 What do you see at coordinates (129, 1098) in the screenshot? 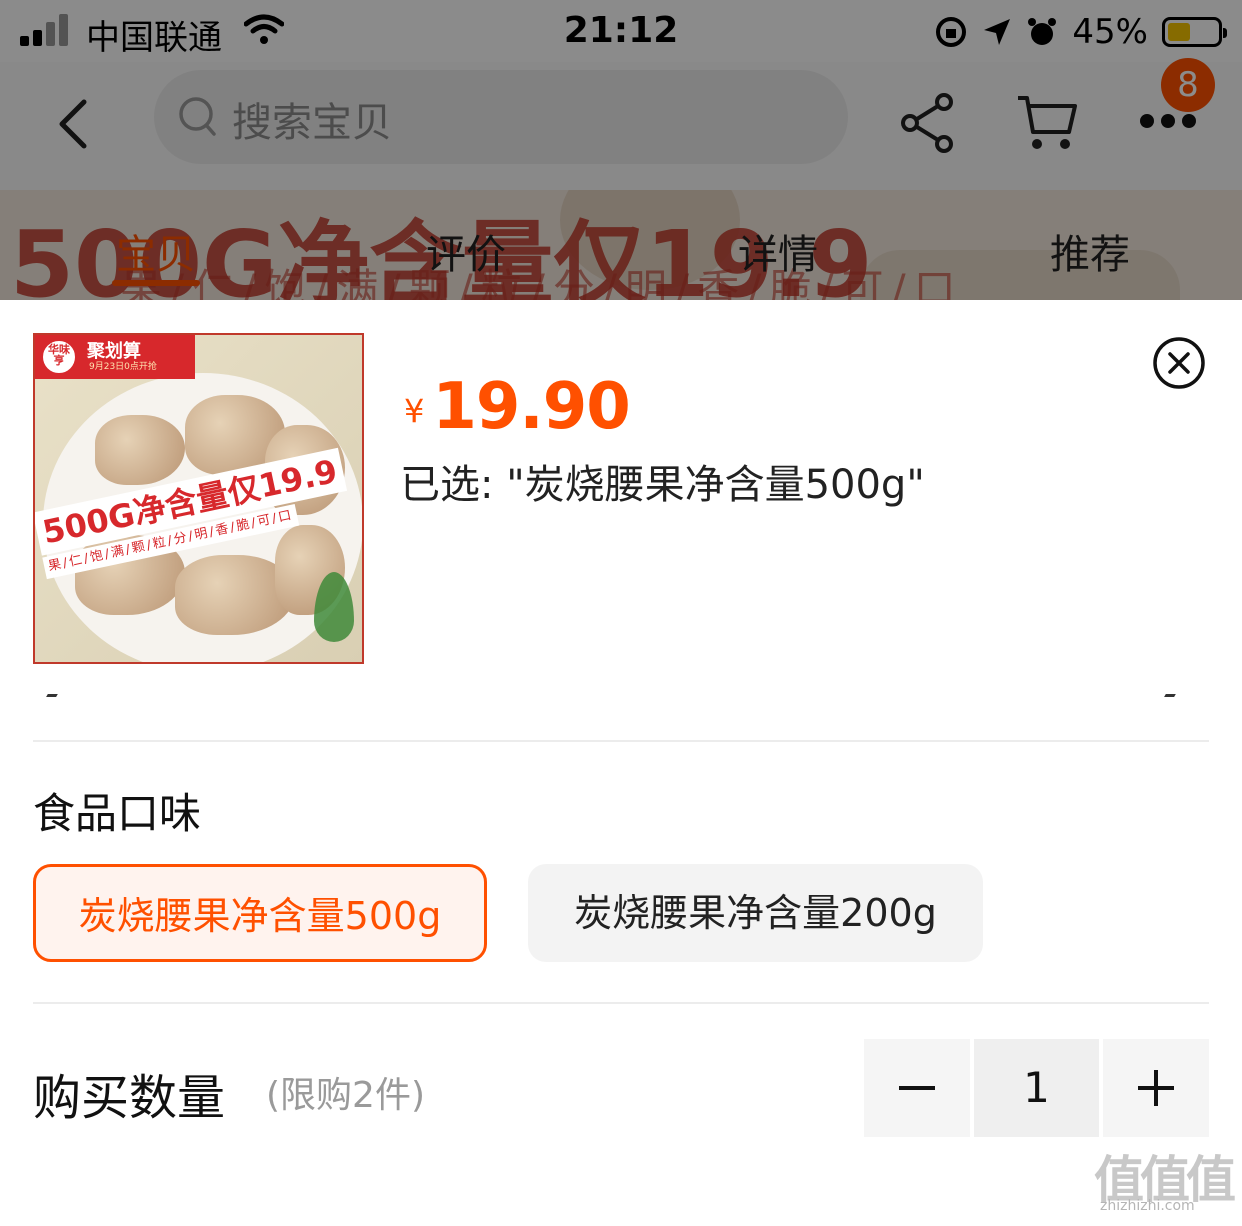
I see `quantity-title: 购买数量` at bounding box center [129, 1098].